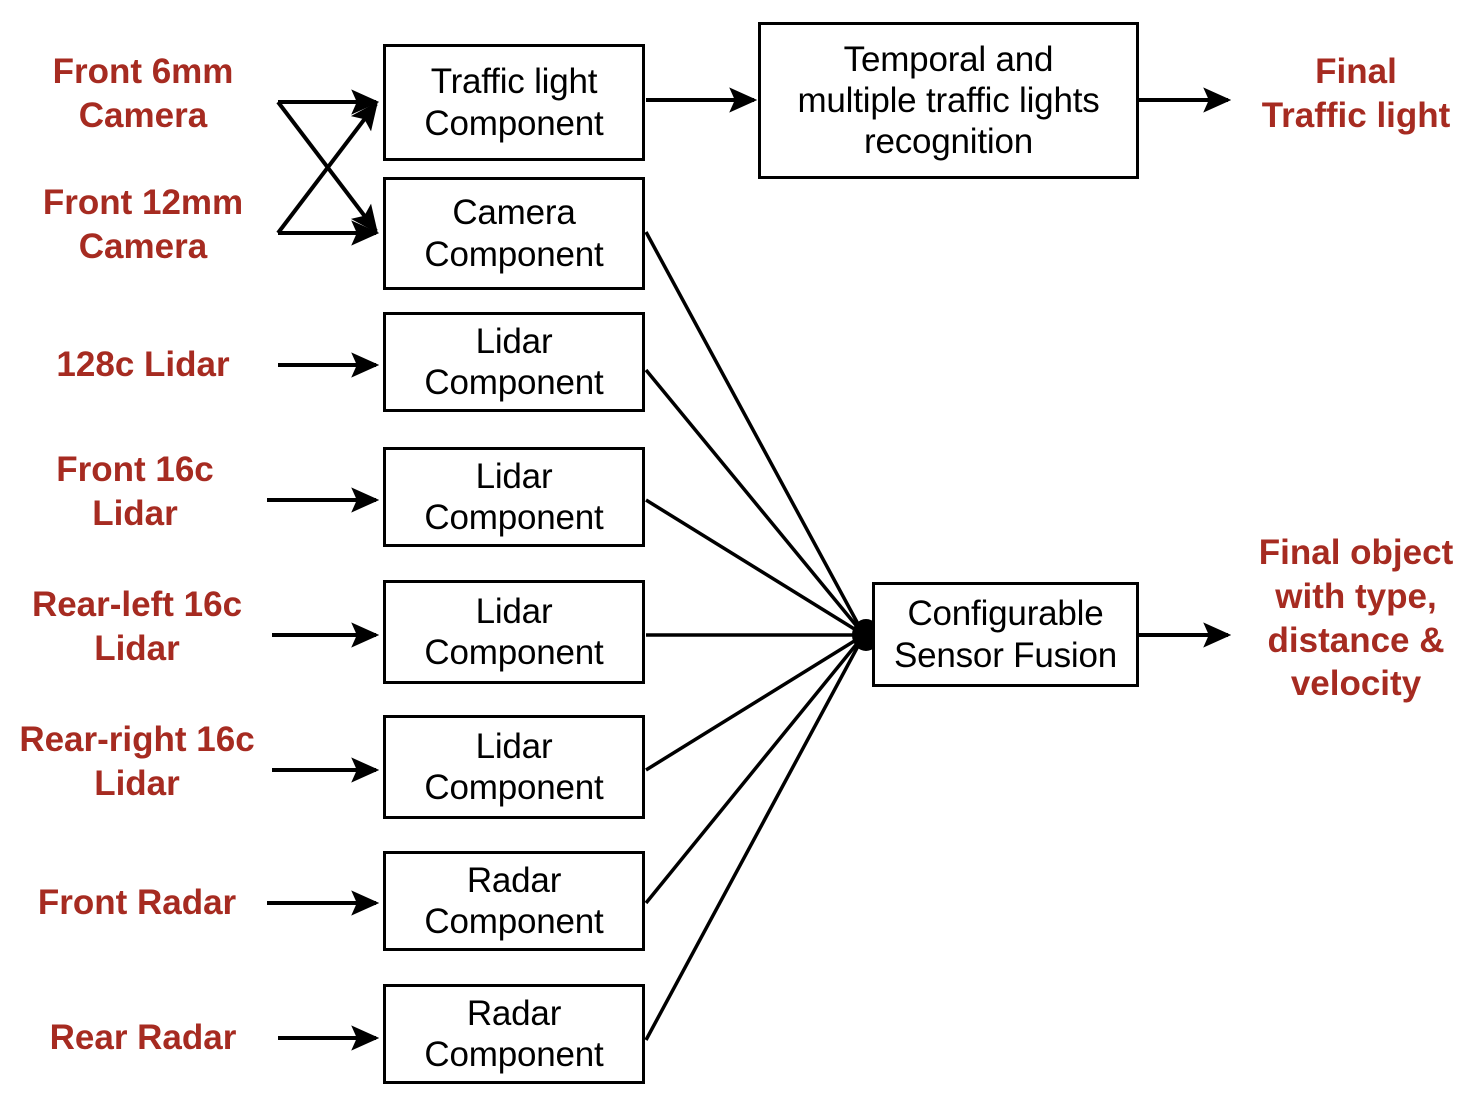  What do you see at coordinates (137, 762) in the screenshot?
I see `sensor-label-rear-right-16c-lidar: Rear-right 16c Lidar` at bounding box center [137, 762].